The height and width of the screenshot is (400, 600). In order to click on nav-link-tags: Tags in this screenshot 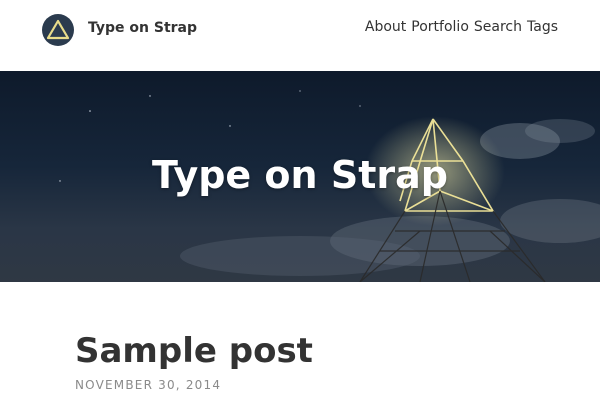, I will do `click(542, 27)`.